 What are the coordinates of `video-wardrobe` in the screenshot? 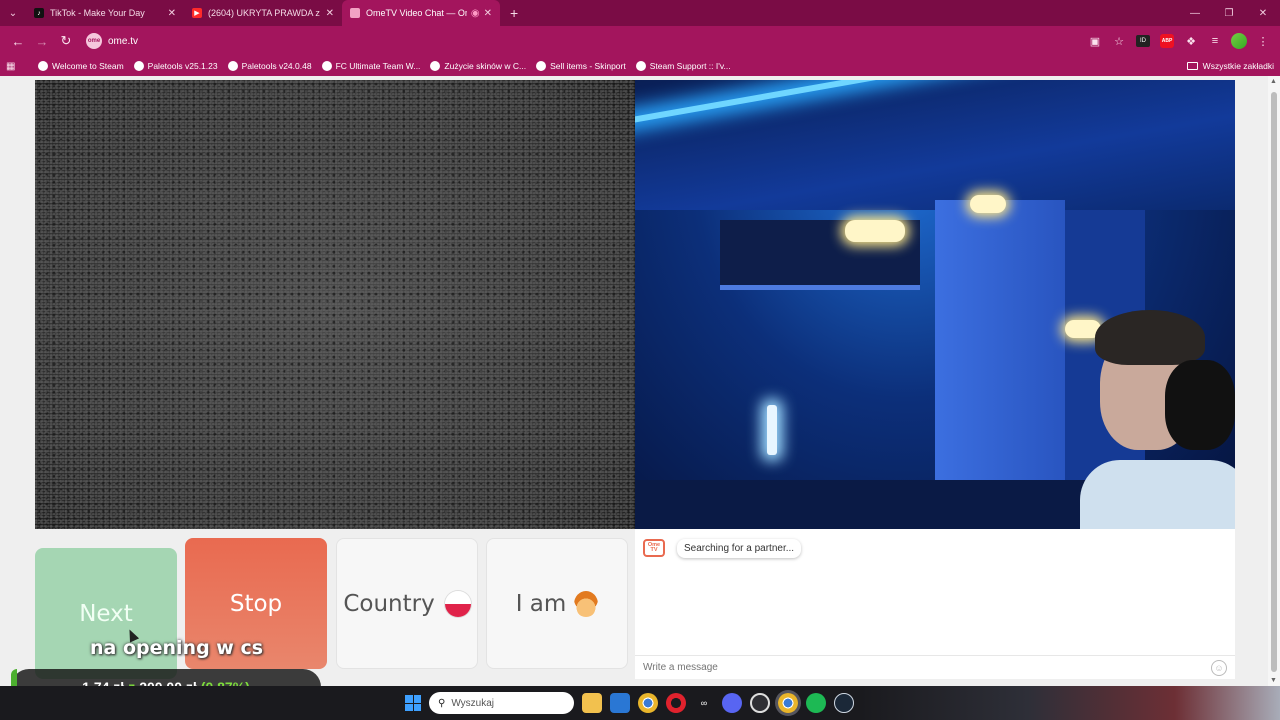 It's located at (1000, 360).